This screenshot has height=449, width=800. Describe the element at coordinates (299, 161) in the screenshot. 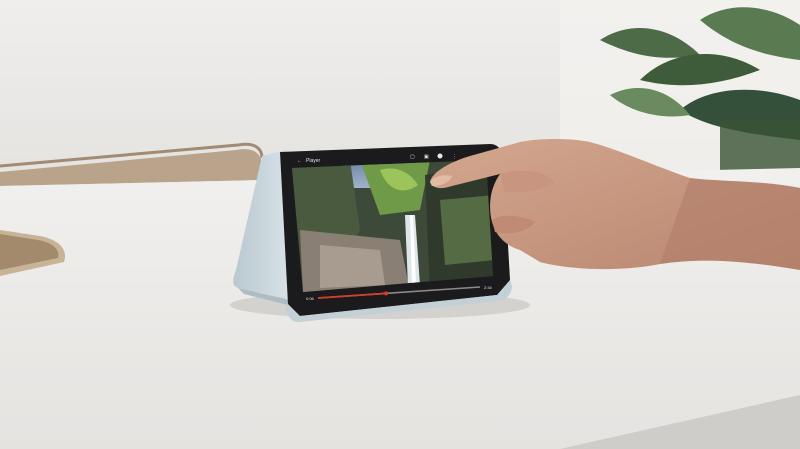

I see `back-icon: ←` at that location.